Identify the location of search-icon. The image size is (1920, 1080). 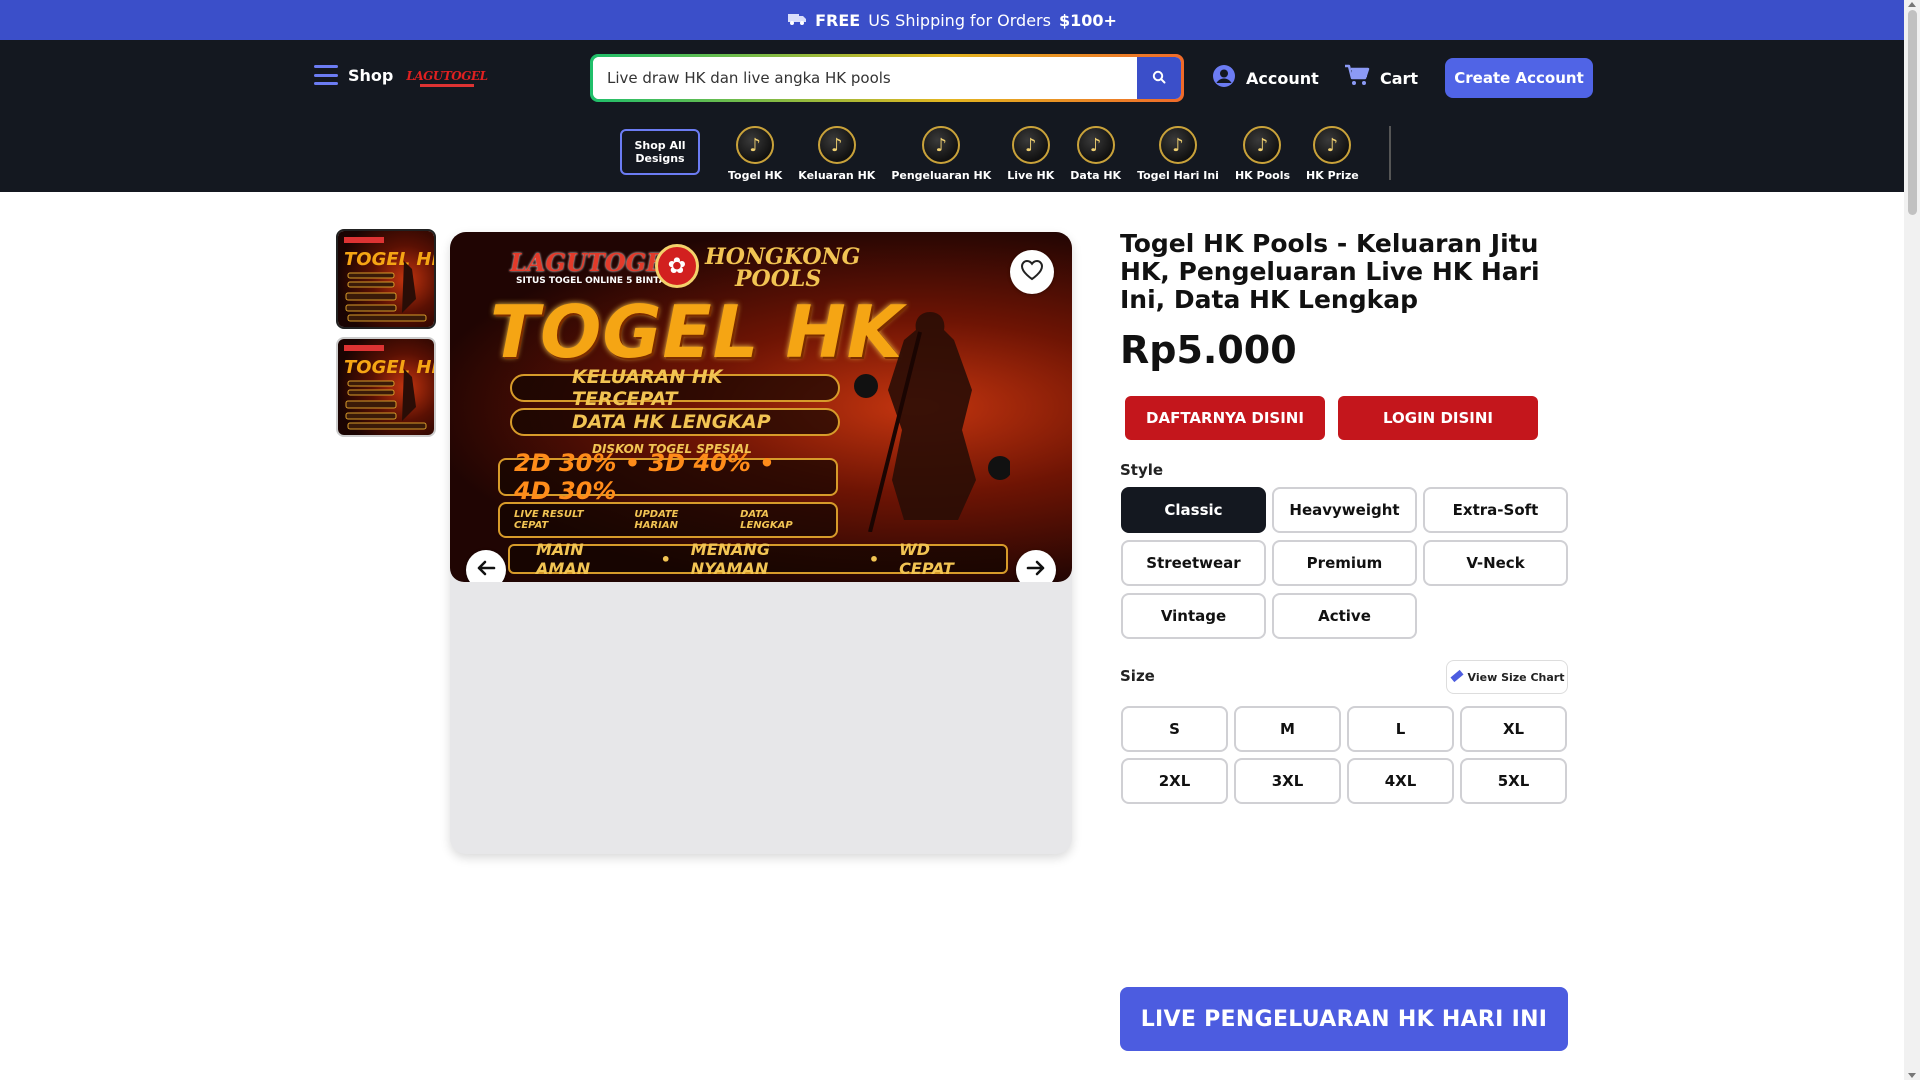
(1159, 78).